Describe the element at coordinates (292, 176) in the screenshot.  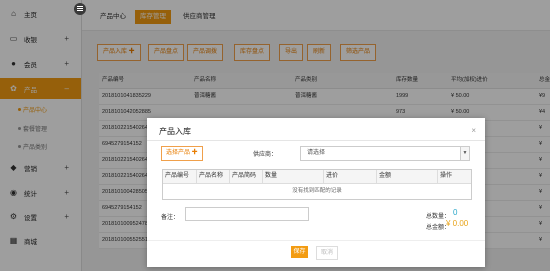
I see `column-header: 数量` at that location.